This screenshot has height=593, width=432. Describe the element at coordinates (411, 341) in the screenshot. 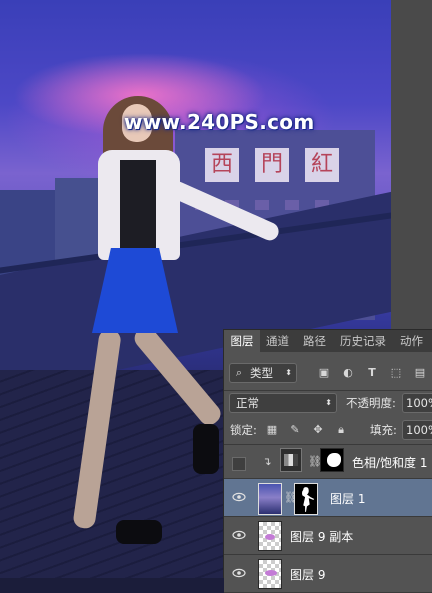

I see `tab-actions: 动作` at that location.